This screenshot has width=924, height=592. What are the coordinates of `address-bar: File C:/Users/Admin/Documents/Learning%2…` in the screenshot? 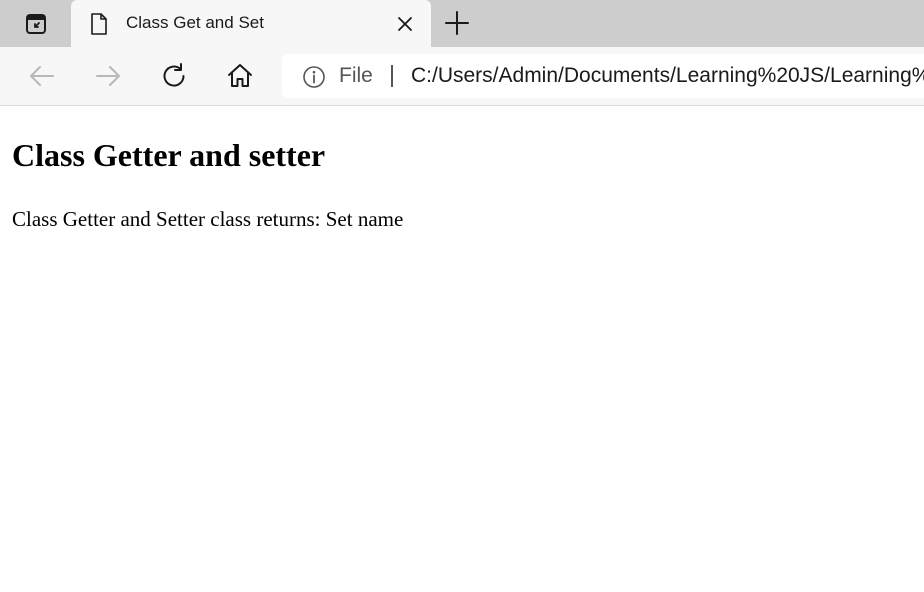 It's located at (603, 76).